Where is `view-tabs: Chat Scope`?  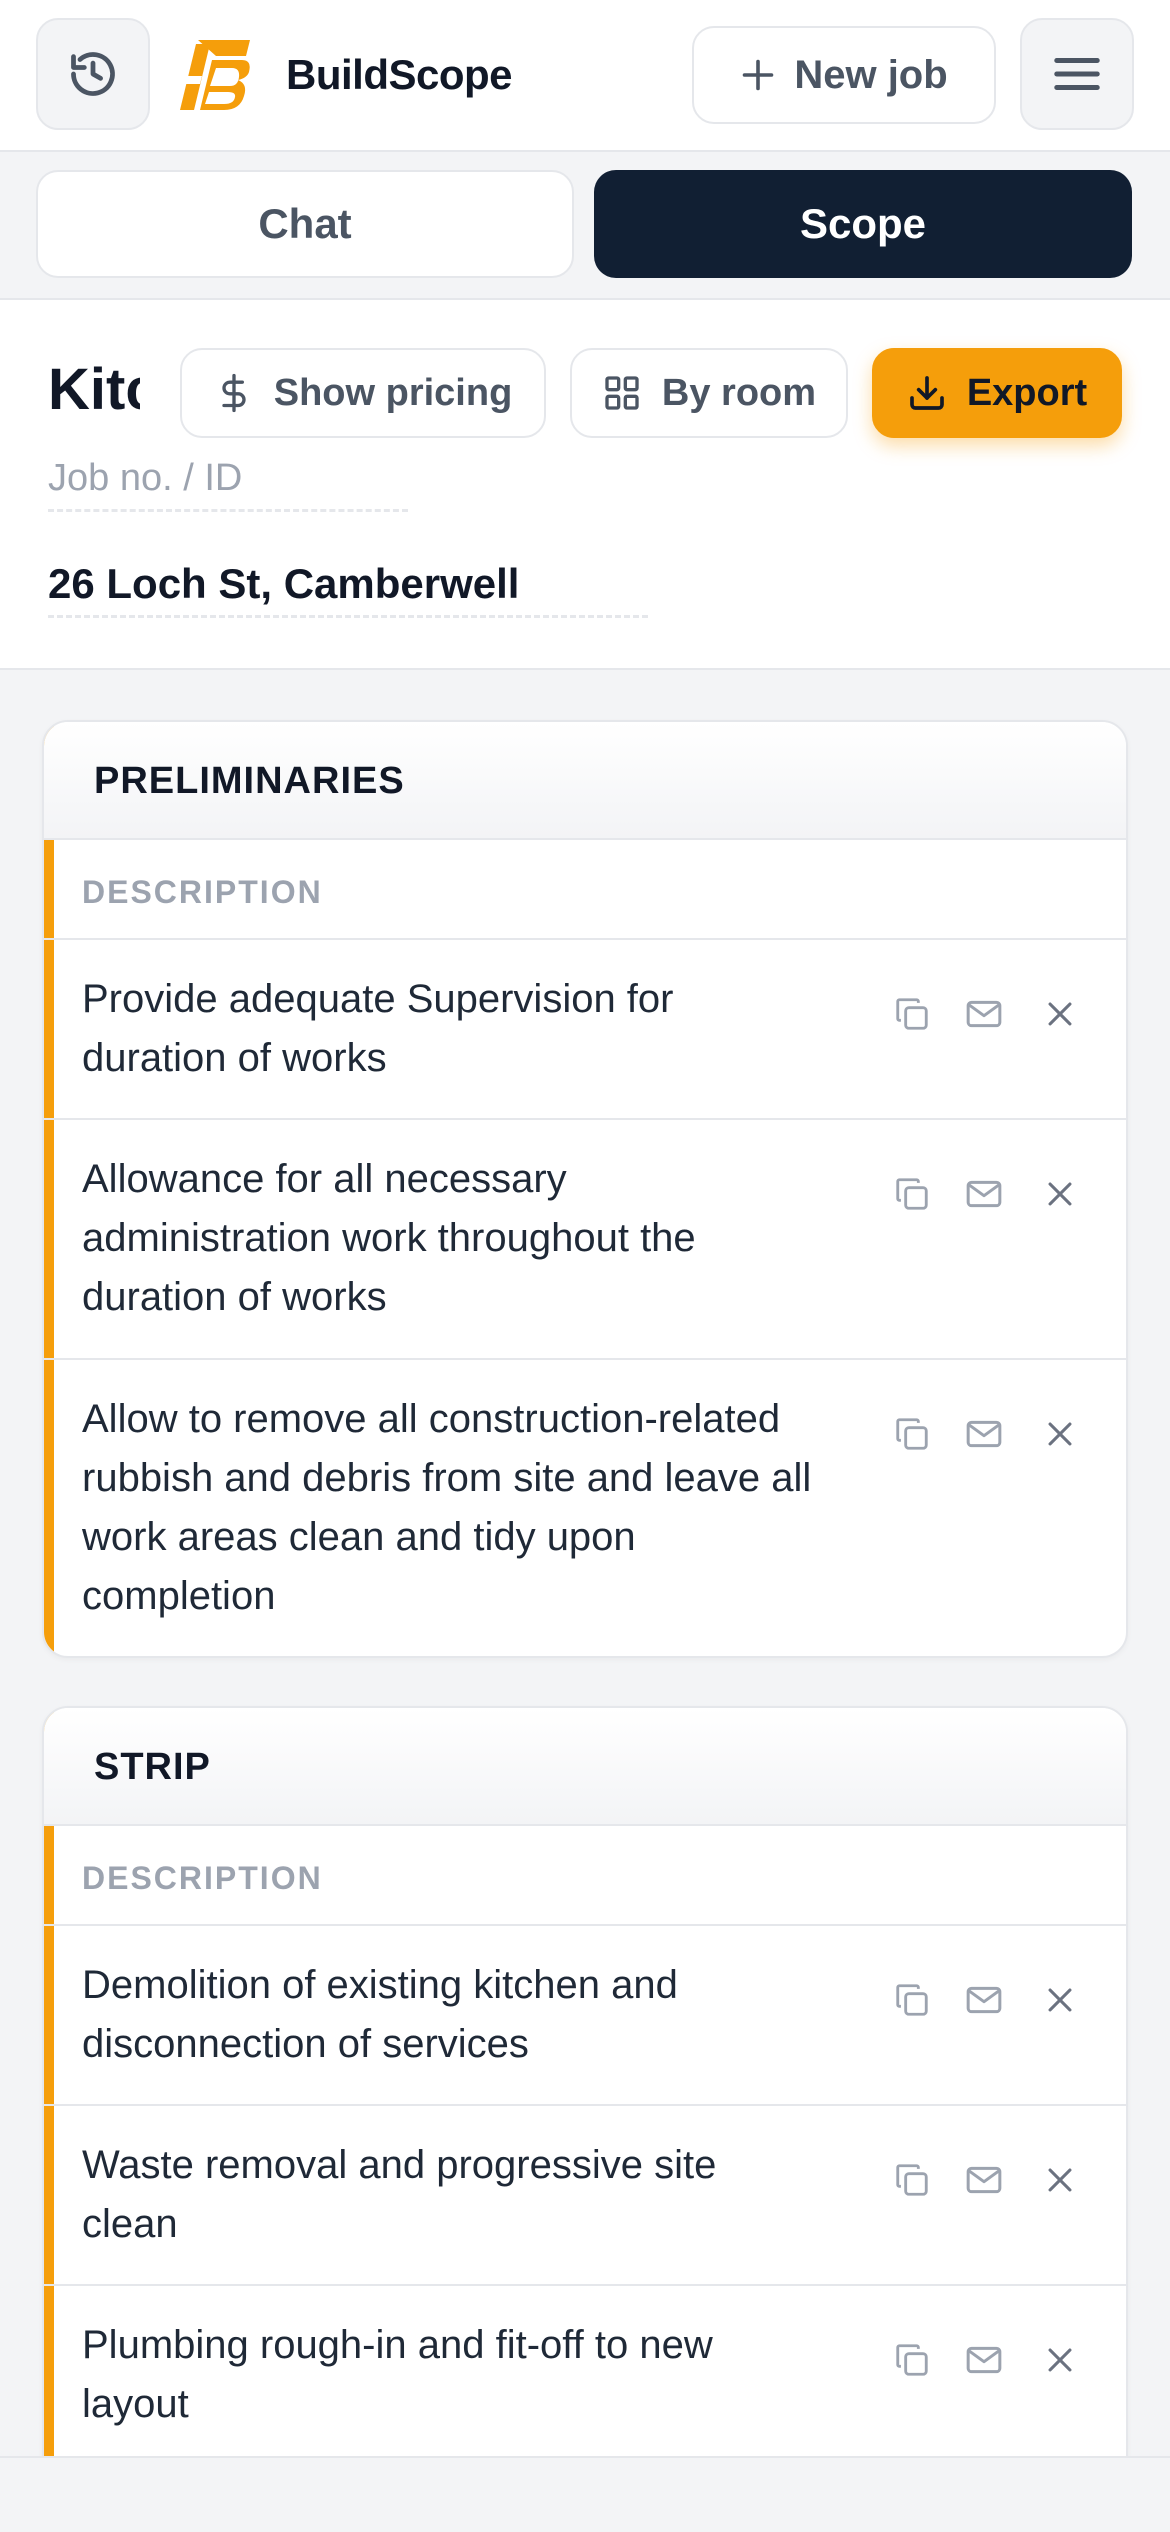
view-tabs: Chat Scope is located at coordinates (585, 226).